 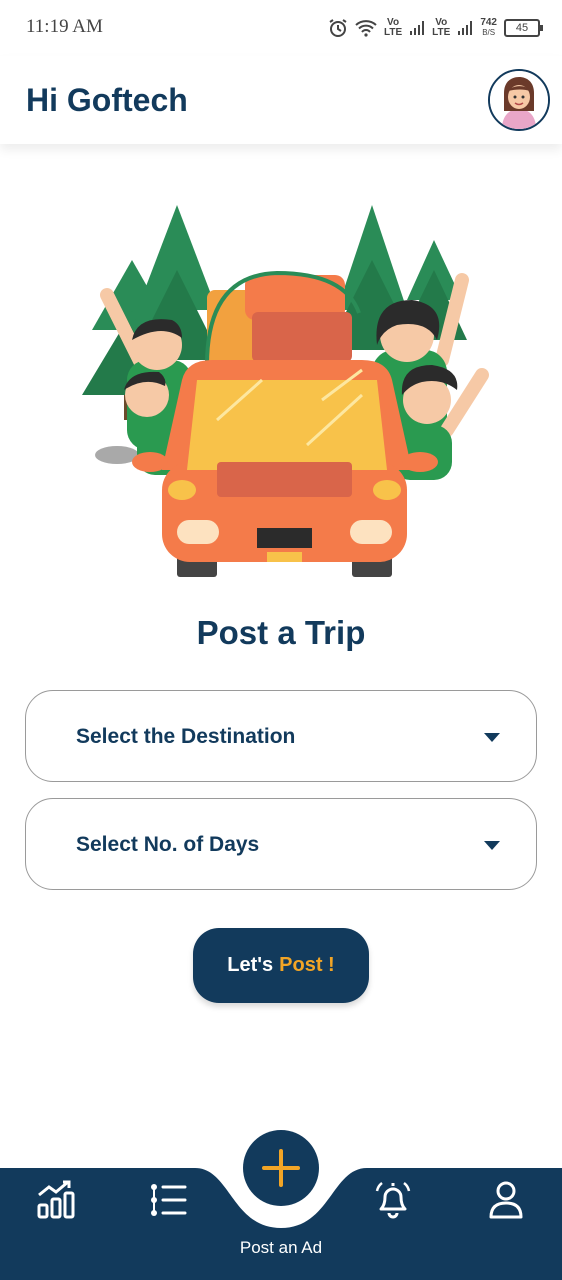 What do you see at coordinates (283, 318) in the screenshot?
I see `roof-luggage` at bounding box center [283, 318].